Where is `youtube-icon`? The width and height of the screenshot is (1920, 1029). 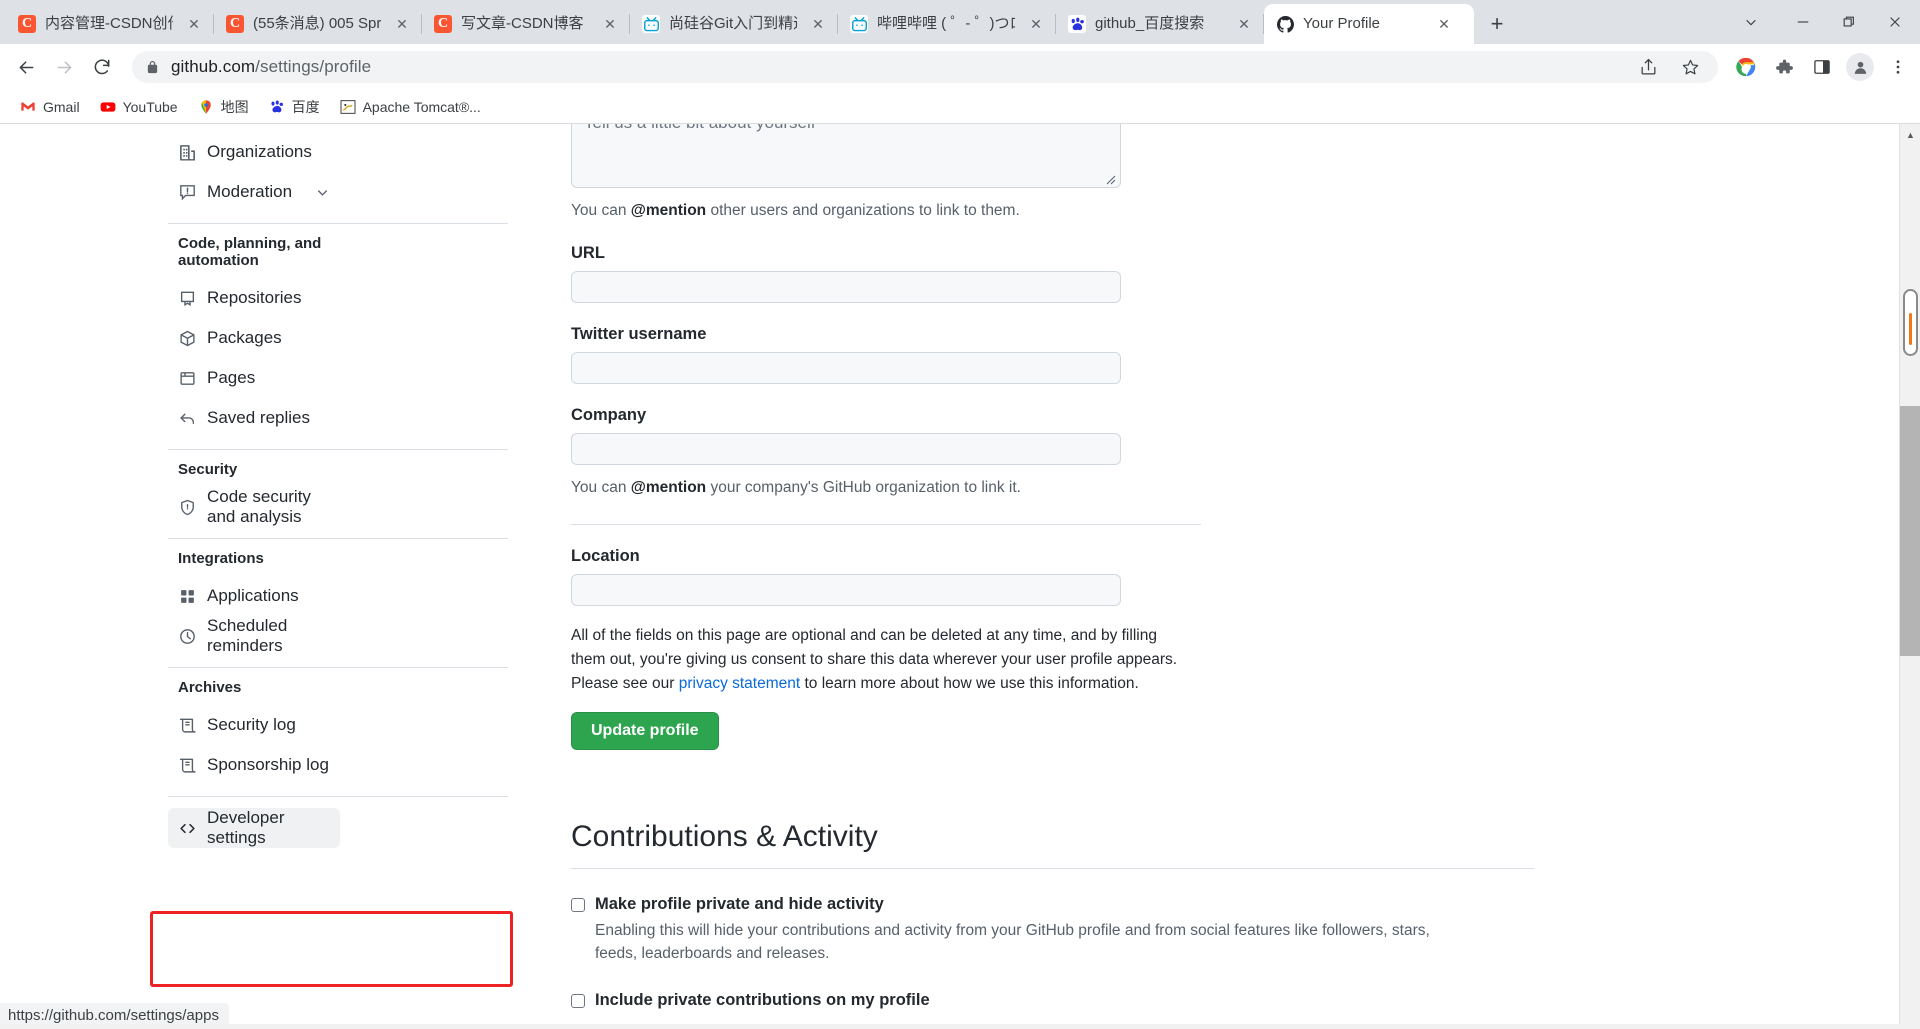 youtube-icon is located at coordinates (108, 107).